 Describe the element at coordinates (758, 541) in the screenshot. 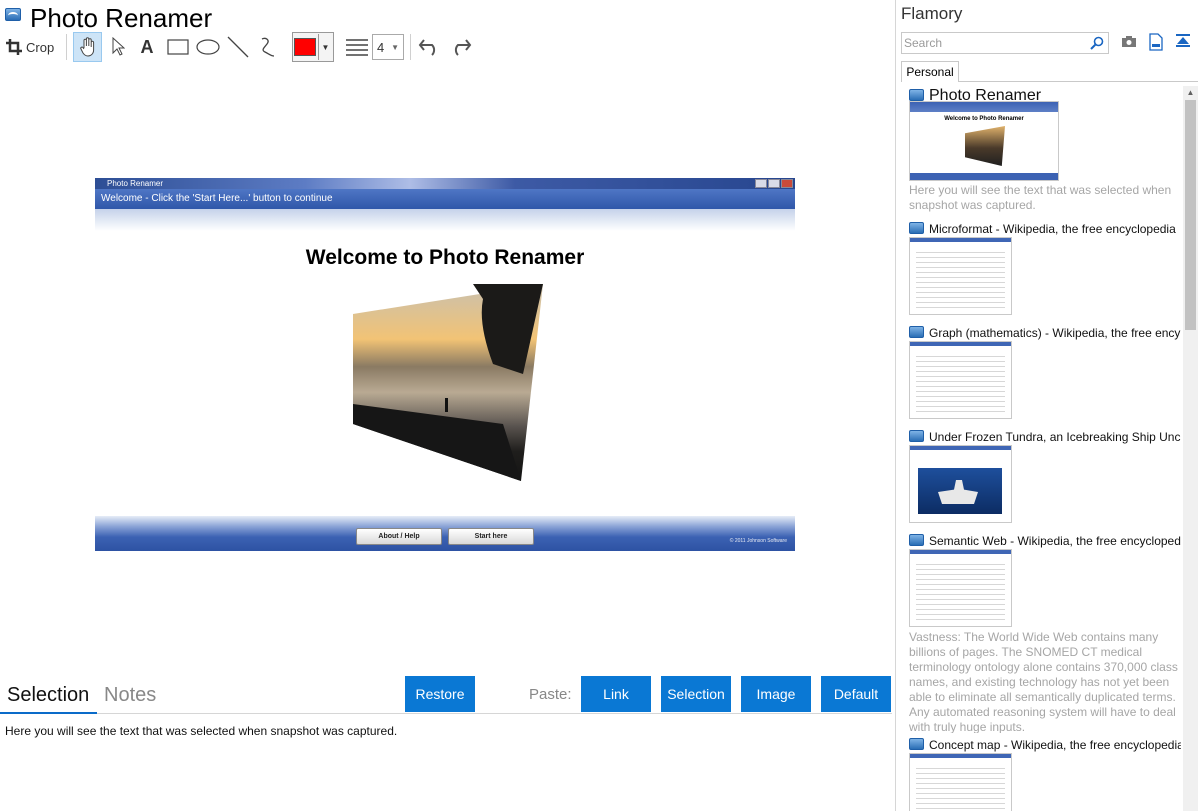

I see `snapshot-copyright: © 2011 Johnson Software` at that location.